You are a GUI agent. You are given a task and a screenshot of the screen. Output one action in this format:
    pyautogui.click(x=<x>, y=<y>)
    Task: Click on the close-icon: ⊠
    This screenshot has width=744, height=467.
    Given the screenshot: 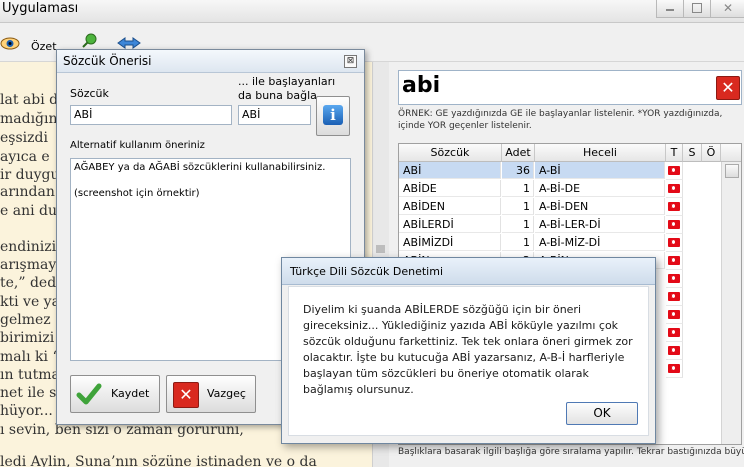 What is the action you would take?
    pyautogui.click(x=350, y=61)
    